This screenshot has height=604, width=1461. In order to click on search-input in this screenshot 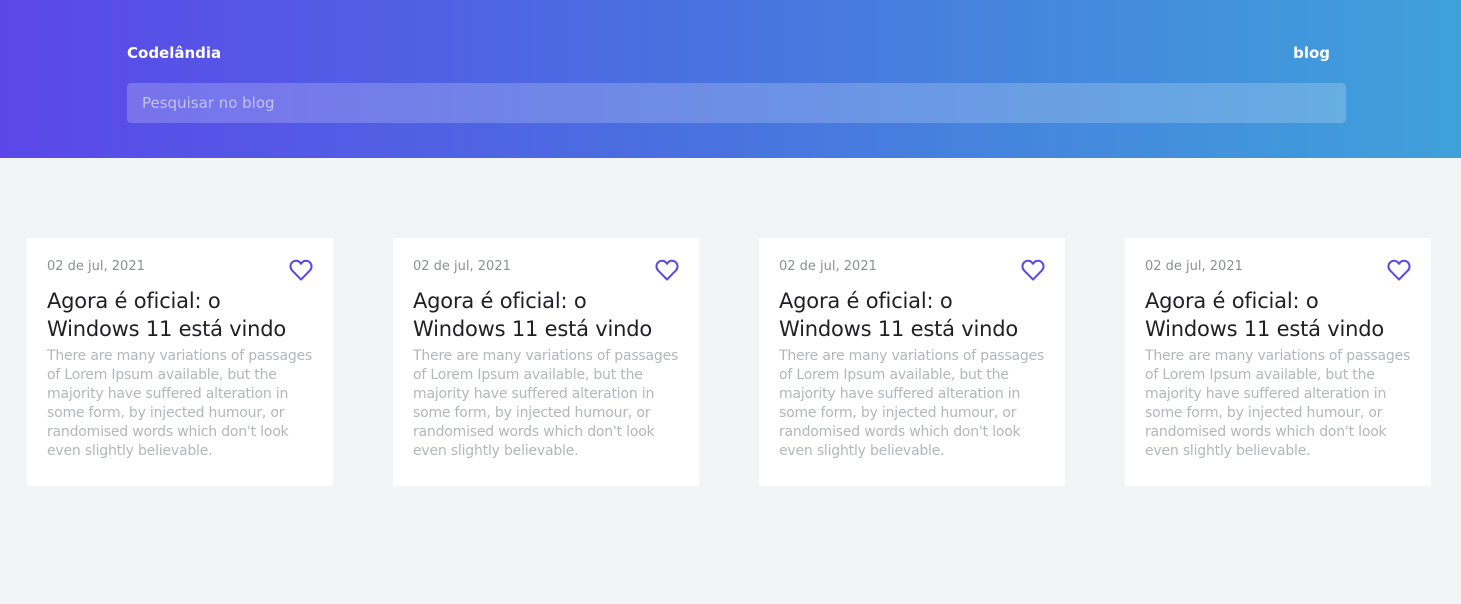, I will do `click(736, 103)`.